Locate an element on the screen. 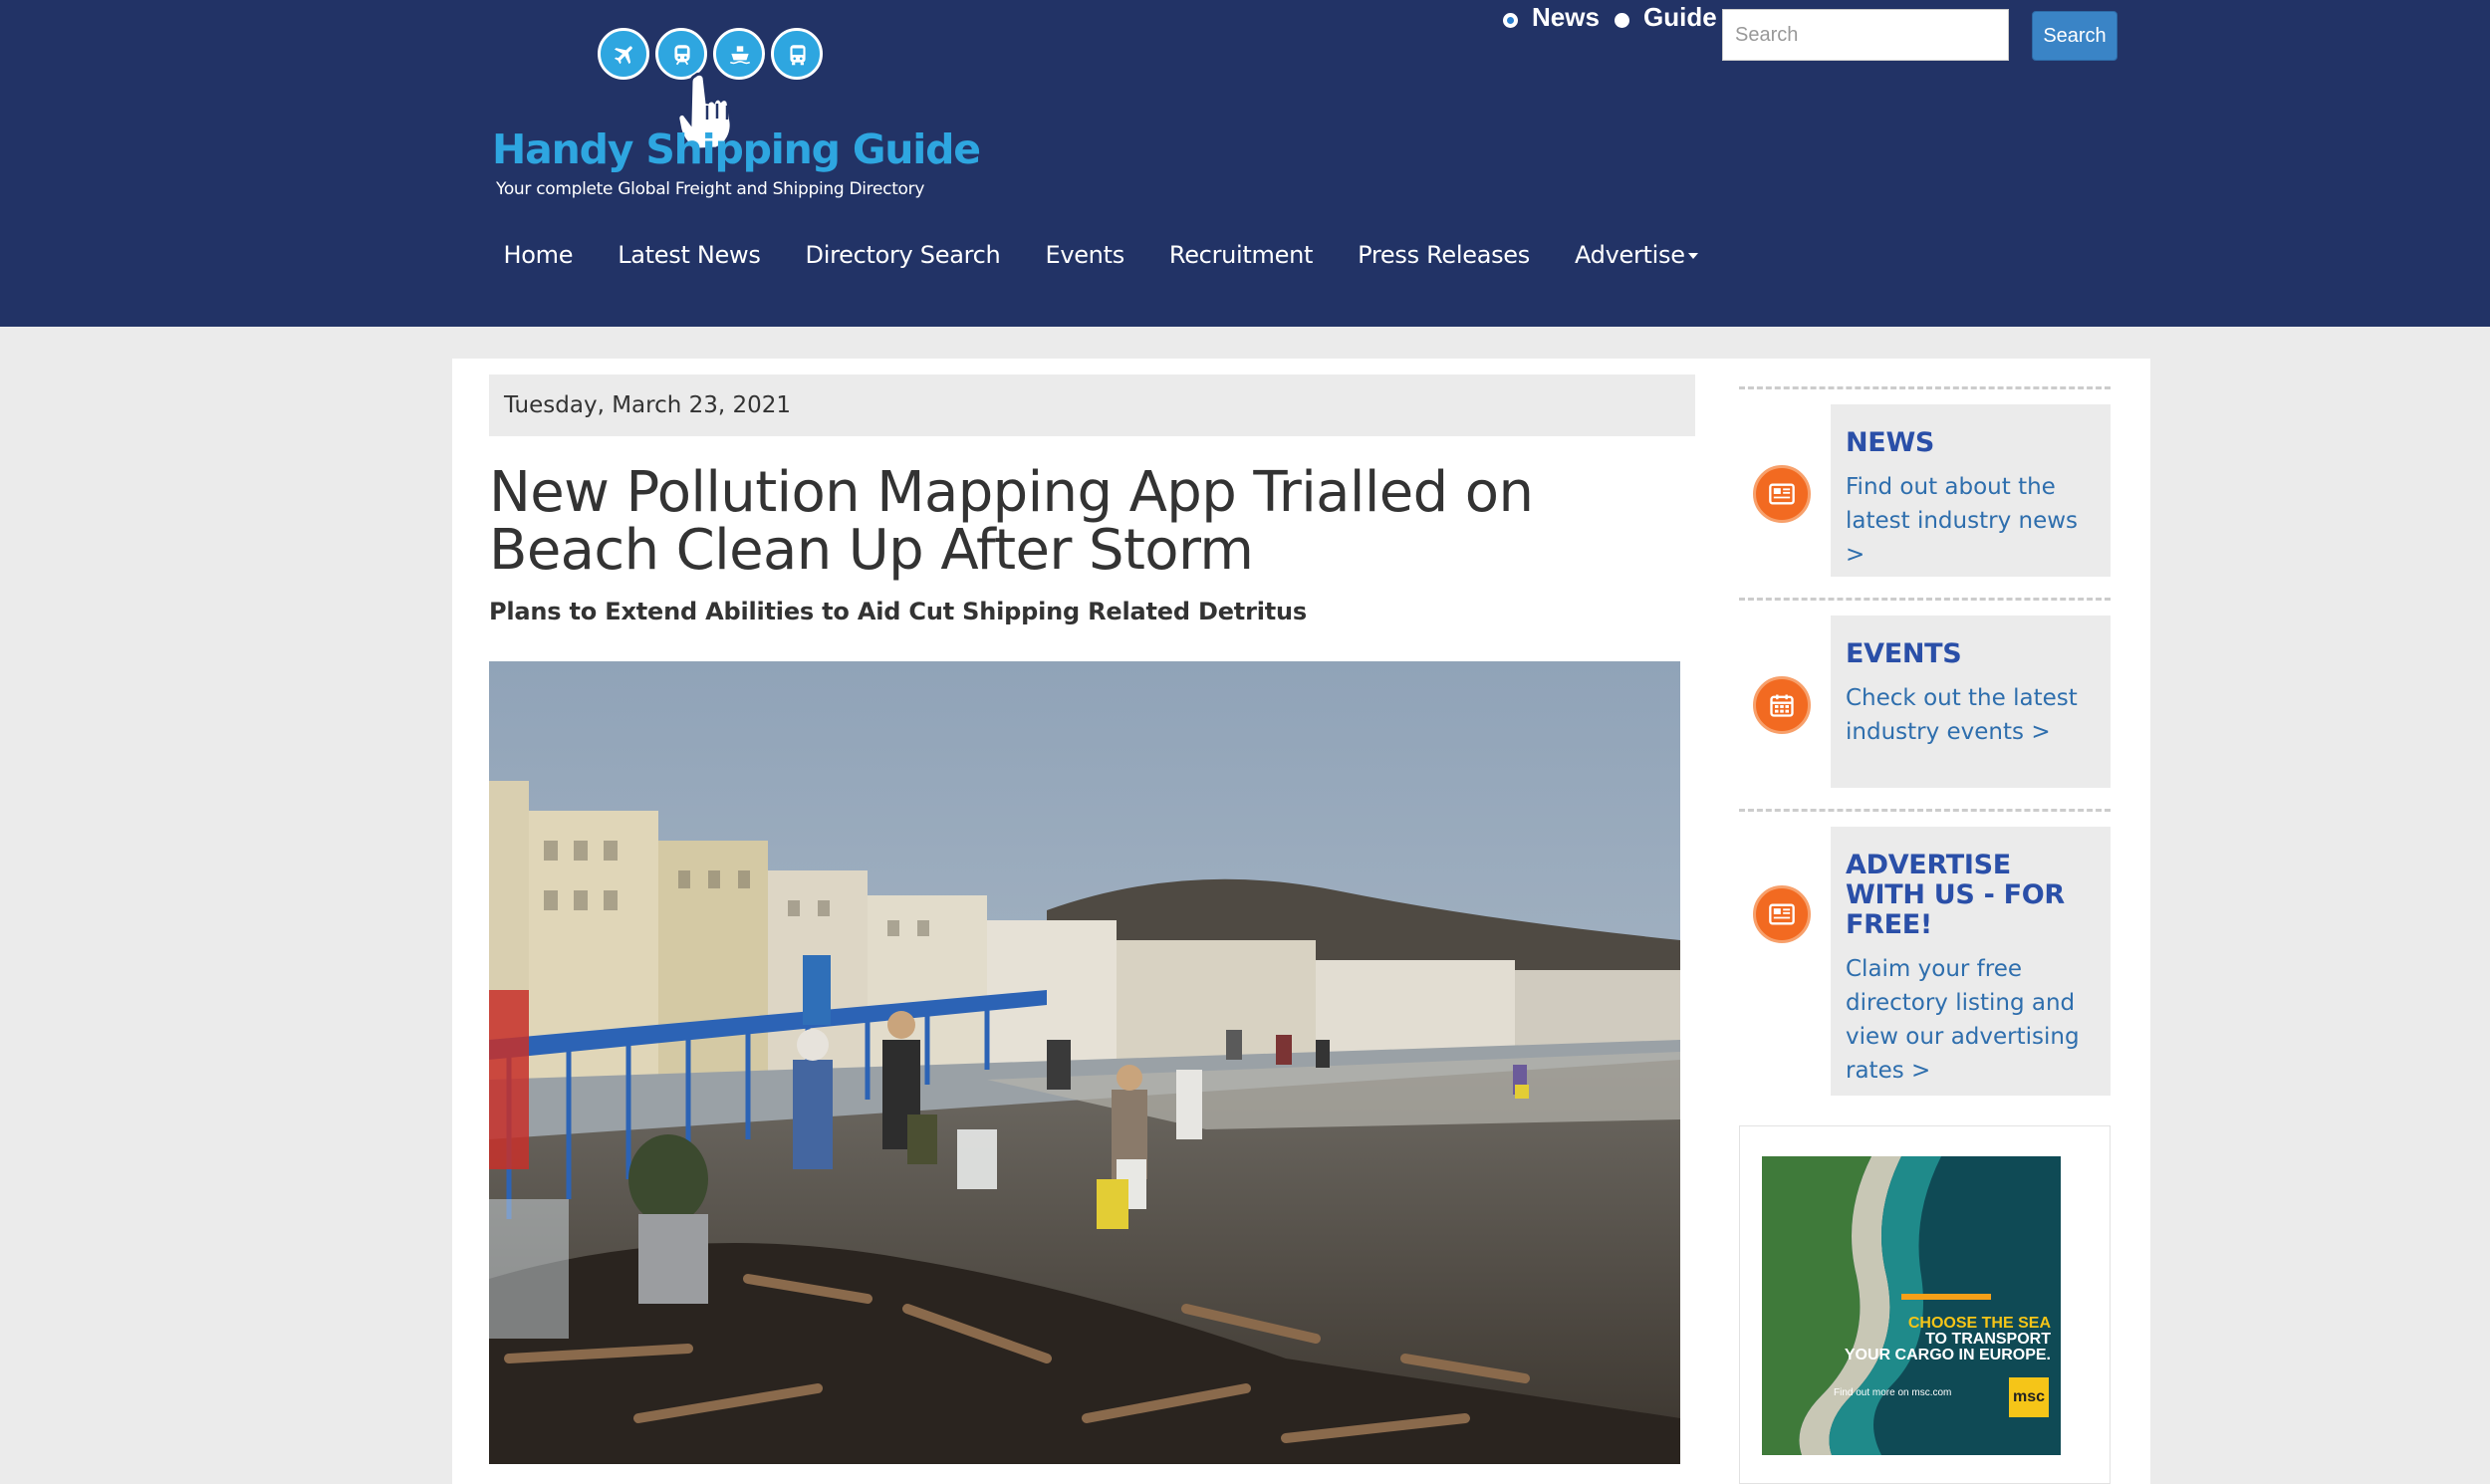 Image resolution: width=2490 pixels, height=1484 pixels. nav-item-advertise: Advertise is located at coordinates (1636, 256).